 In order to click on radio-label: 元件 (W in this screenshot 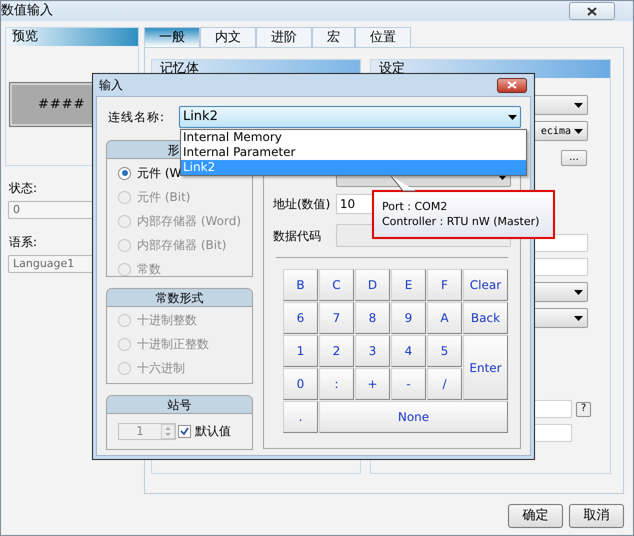, I will do `click(159, 173)`.